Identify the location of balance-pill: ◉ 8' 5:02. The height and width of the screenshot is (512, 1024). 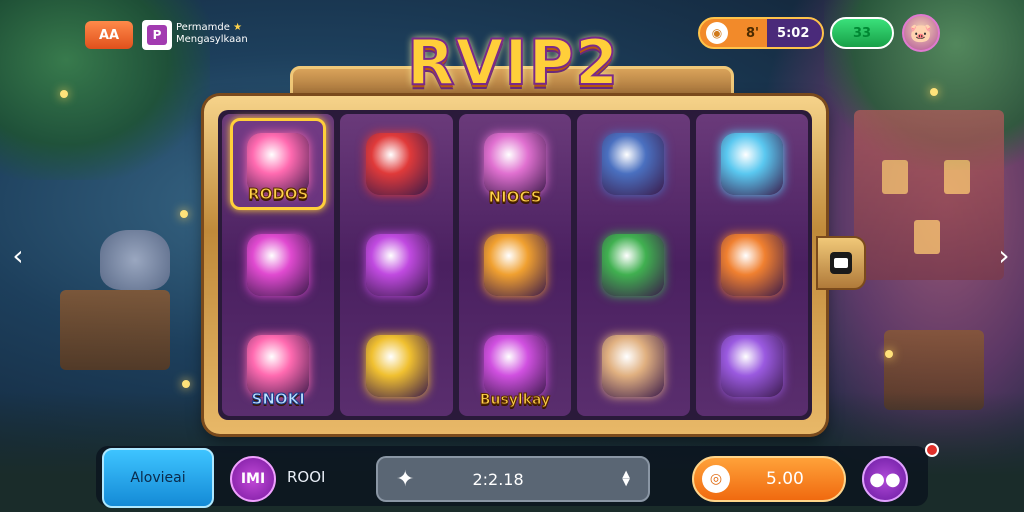
(761, 33).